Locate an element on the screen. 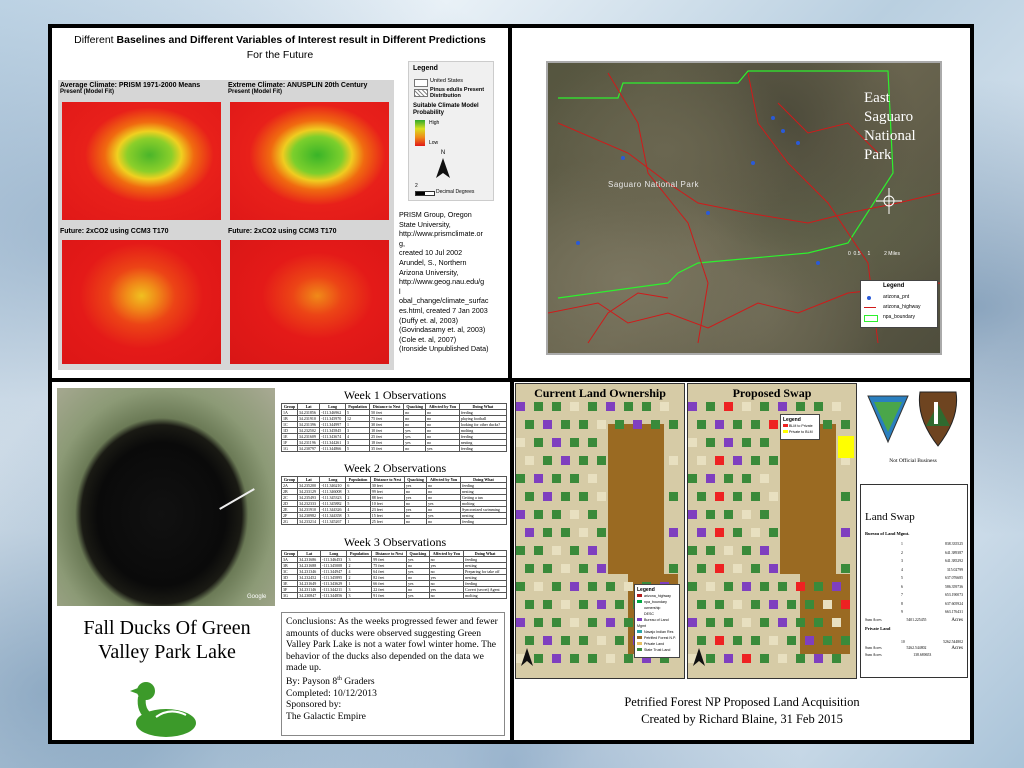 The height and width of the screenshot is (768, 1024). column-header: Population is located at coordinates (357, 406).